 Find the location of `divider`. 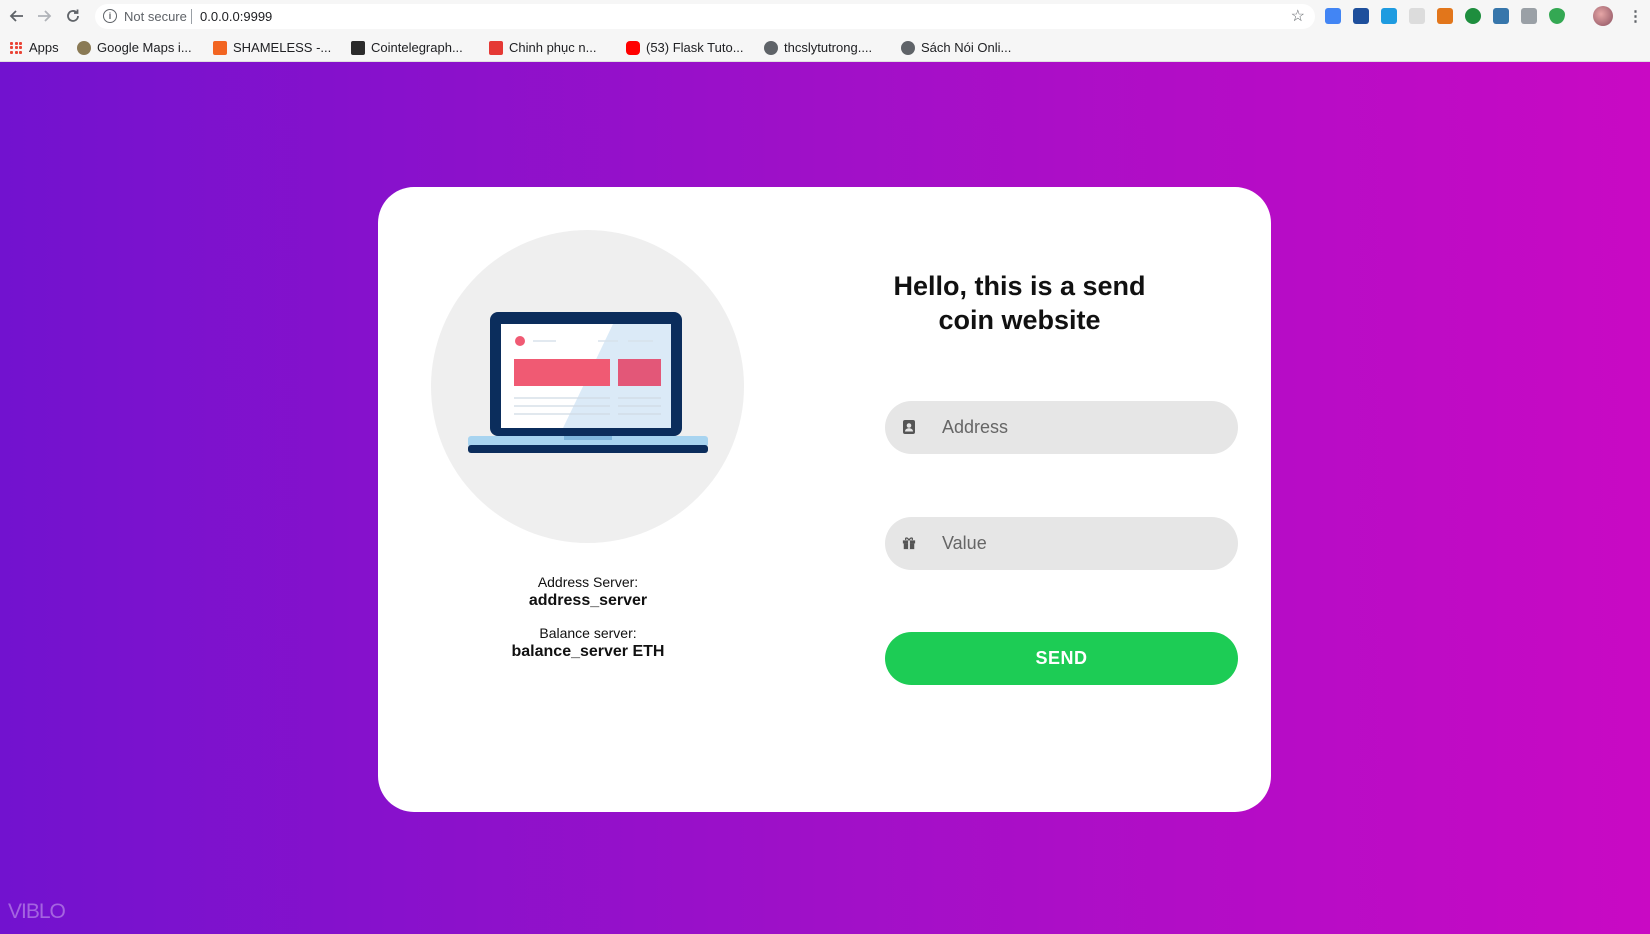

divider is located at coordinates (191, 16).